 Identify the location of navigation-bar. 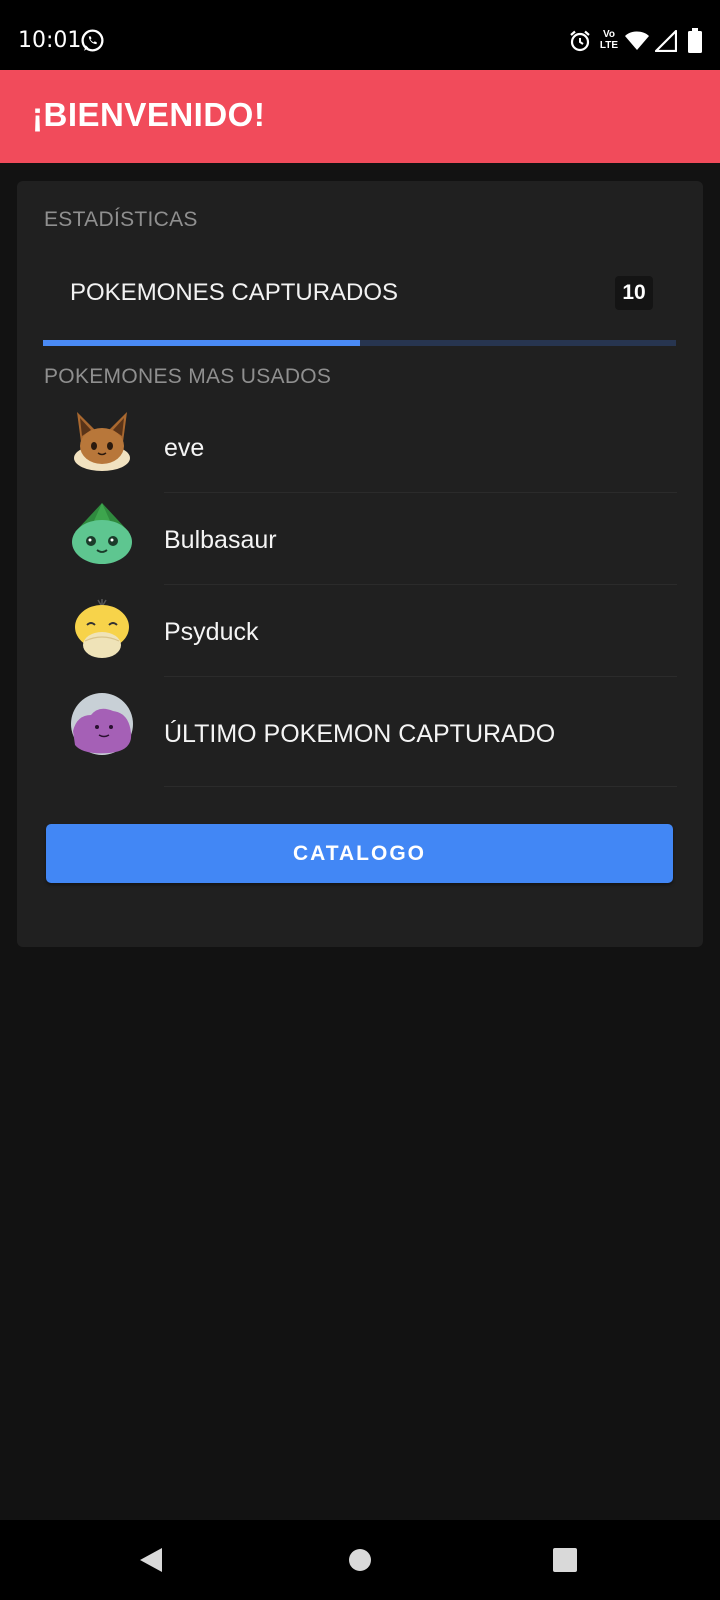
(360, 1560).